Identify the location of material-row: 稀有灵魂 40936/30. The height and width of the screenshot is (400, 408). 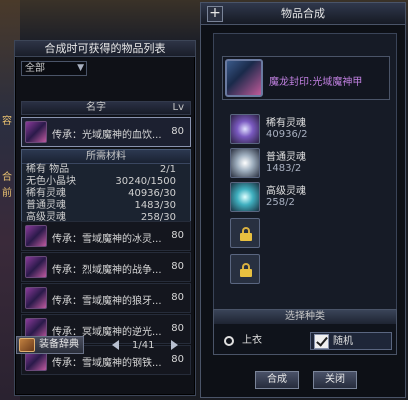
(101, 193).